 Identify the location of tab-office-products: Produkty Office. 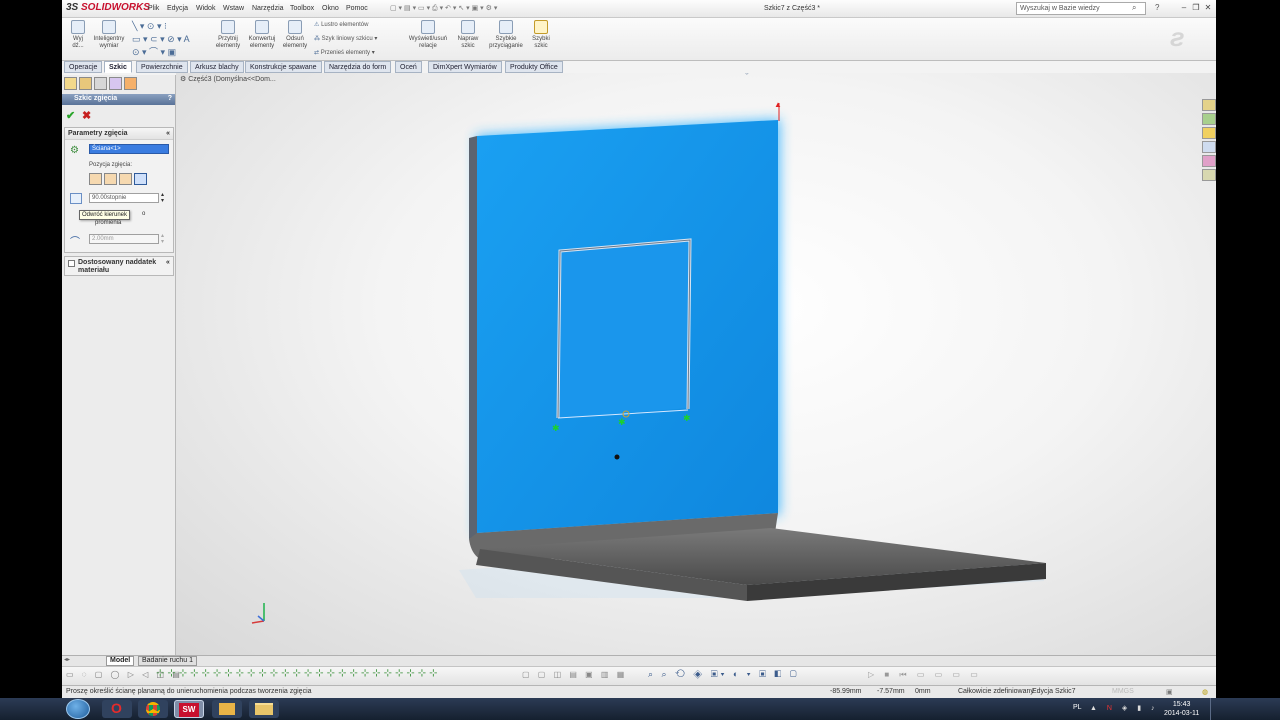
(534, 67).